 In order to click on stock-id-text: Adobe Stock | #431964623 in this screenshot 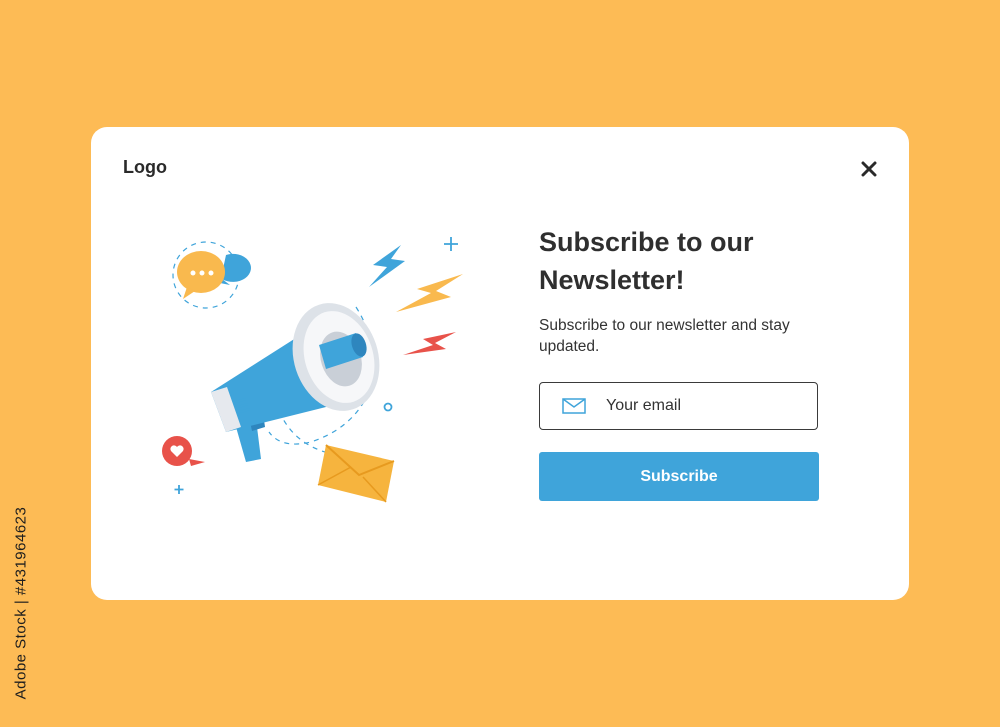, I will do `click(21, 603)`.